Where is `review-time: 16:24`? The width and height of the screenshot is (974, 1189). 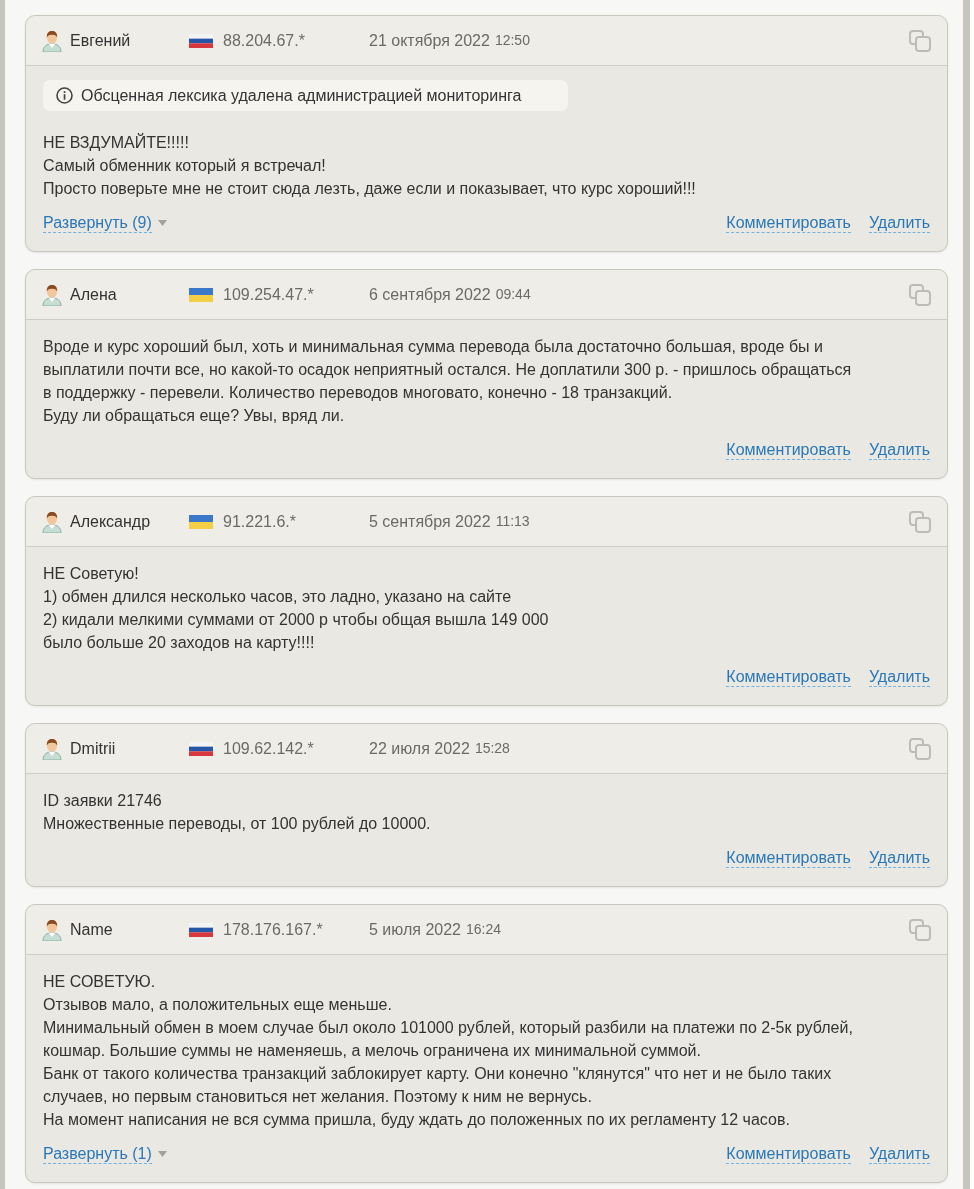
review-time: 16:24 is located at coordinates (483, 929).